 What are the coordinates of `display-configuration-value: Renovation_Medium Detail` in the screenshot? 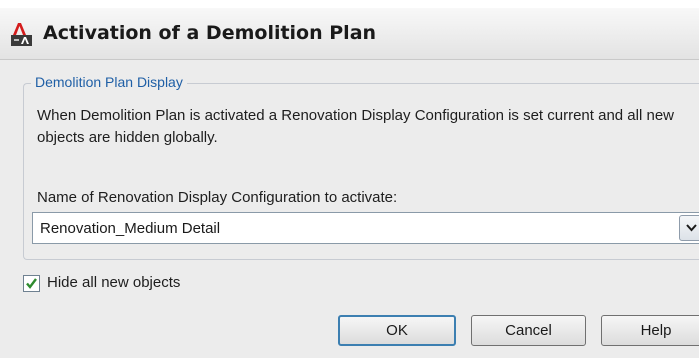 It's located at (130, 228).